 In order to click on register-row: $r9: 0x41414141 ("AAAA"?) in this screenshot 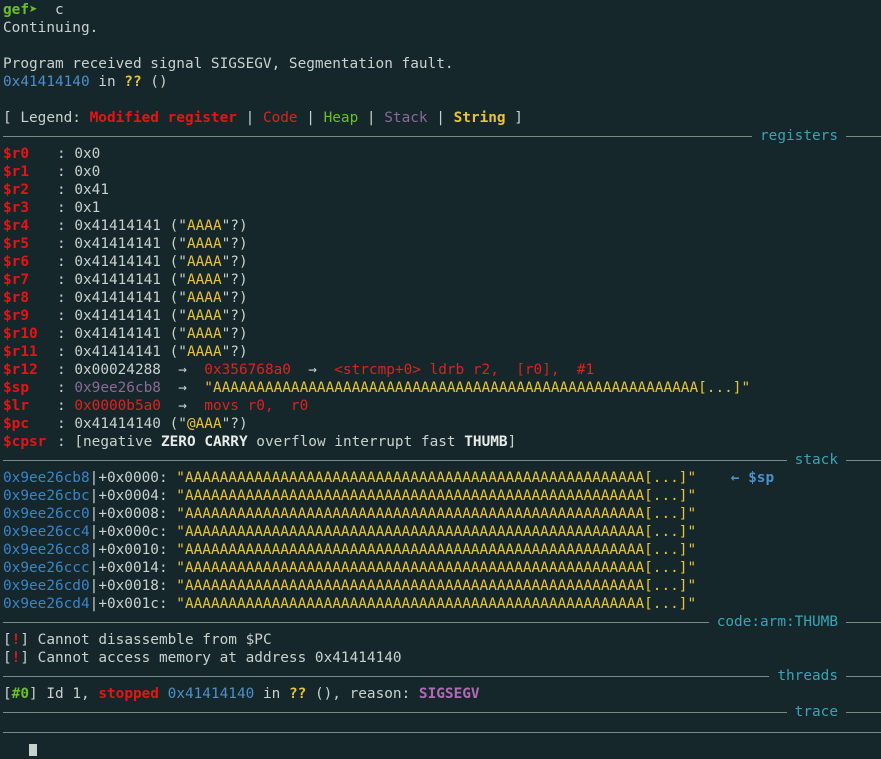, I will do `click(125, 316)`.